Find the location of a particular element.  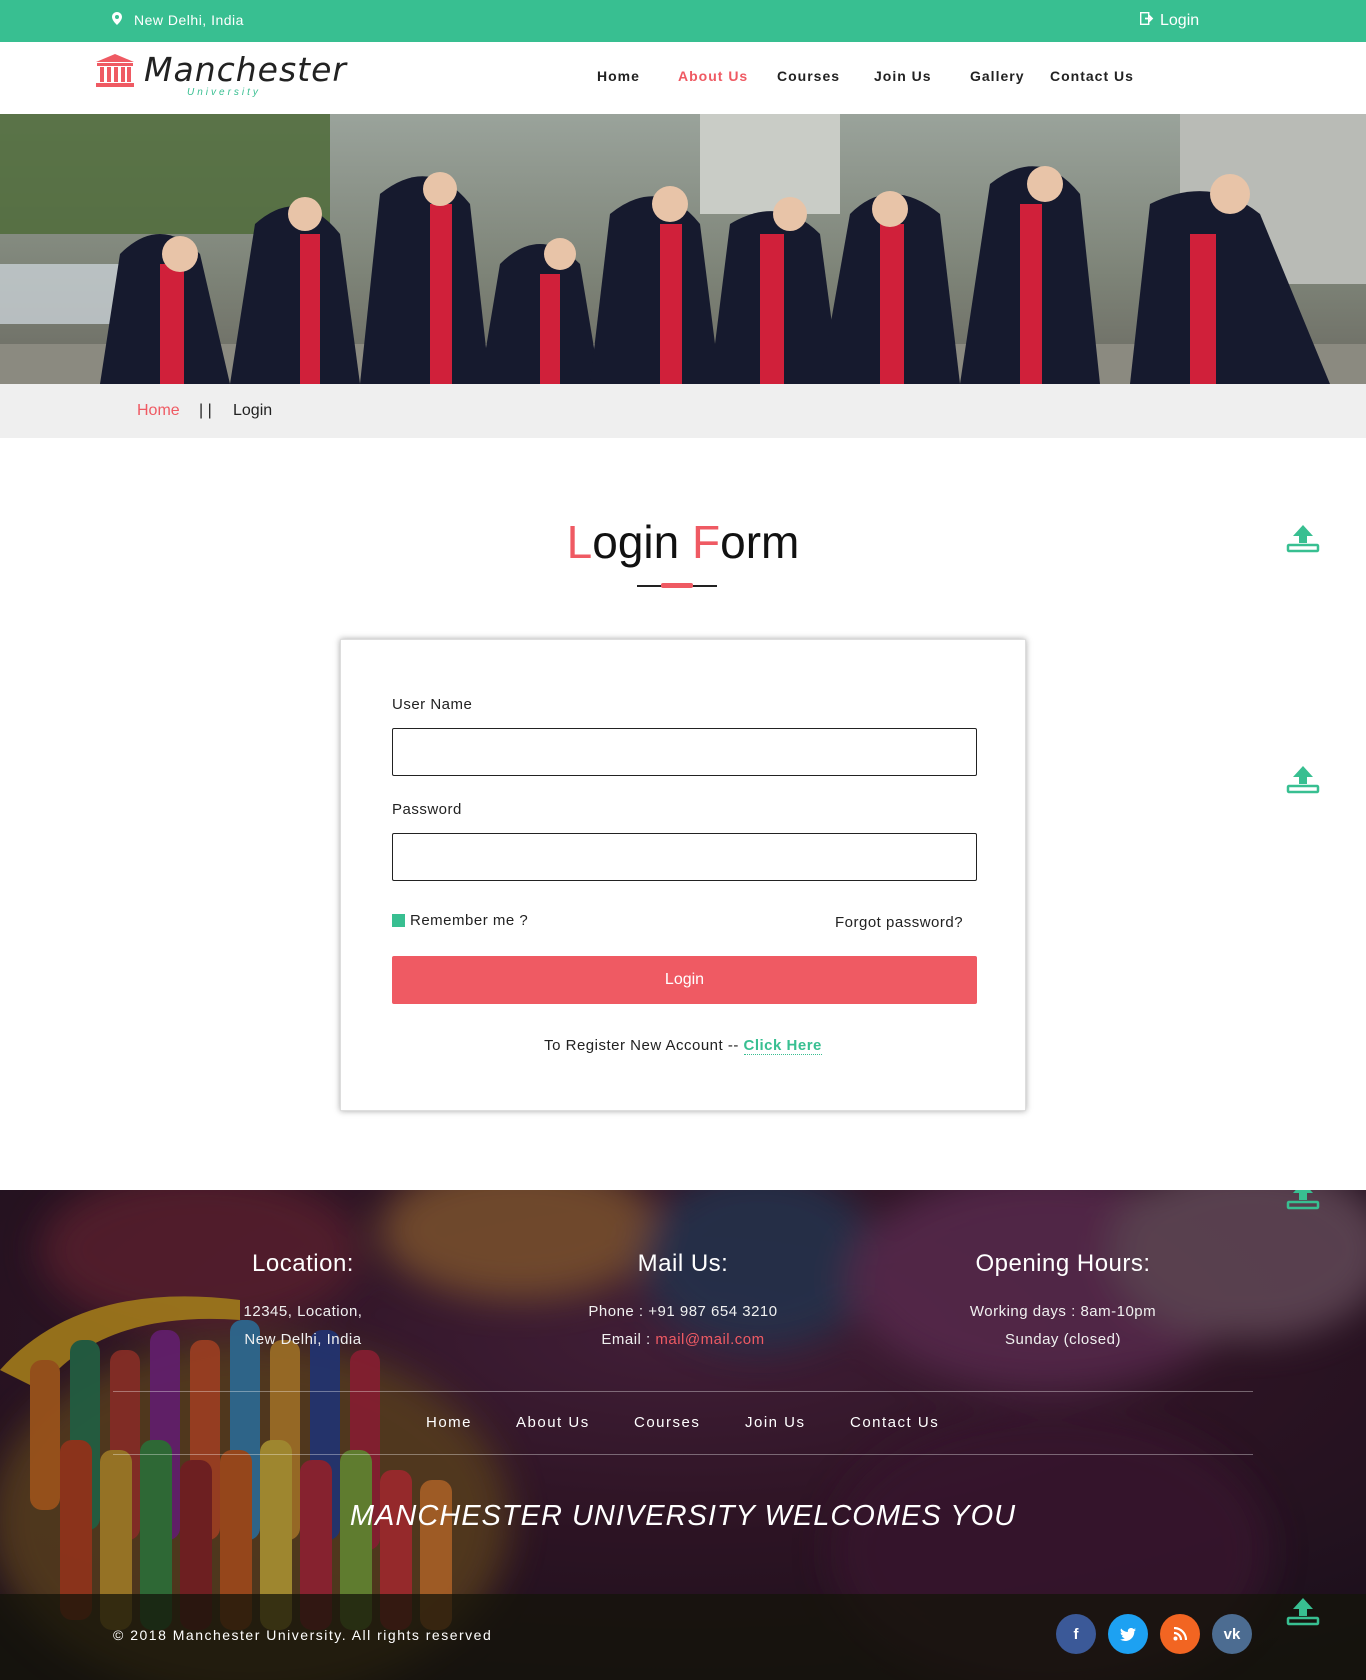

register-prompt: To Register New Account -- Click Here is located at coordinates (683, 1046).